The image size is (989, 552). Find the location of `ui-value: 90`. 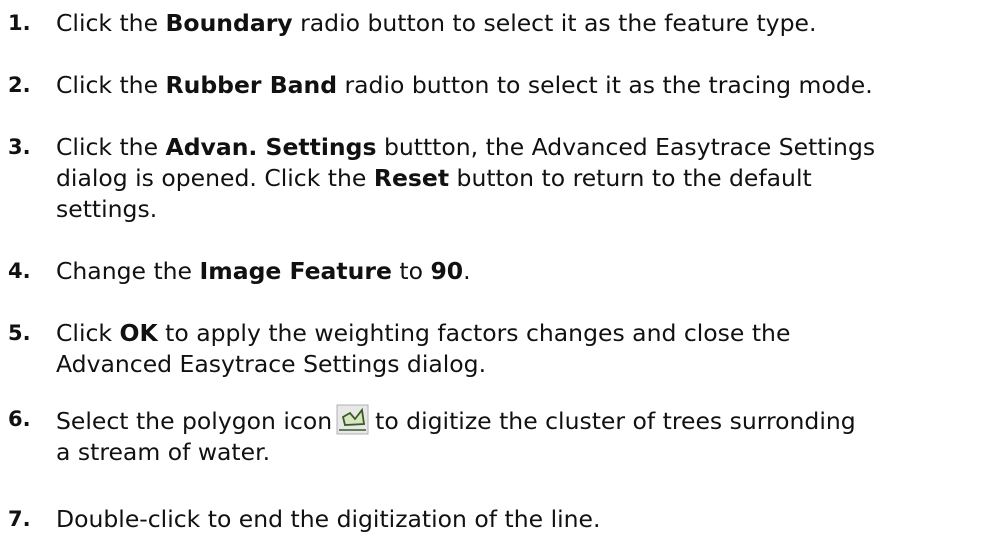

ui-value: 90 is located at coordinates (447, 271).